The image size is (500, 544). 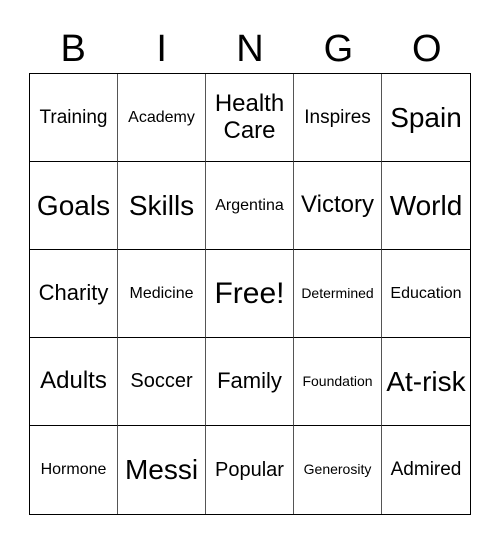 I want to click on bingo-cell-label: Foundation, so click(x=337, y=380).